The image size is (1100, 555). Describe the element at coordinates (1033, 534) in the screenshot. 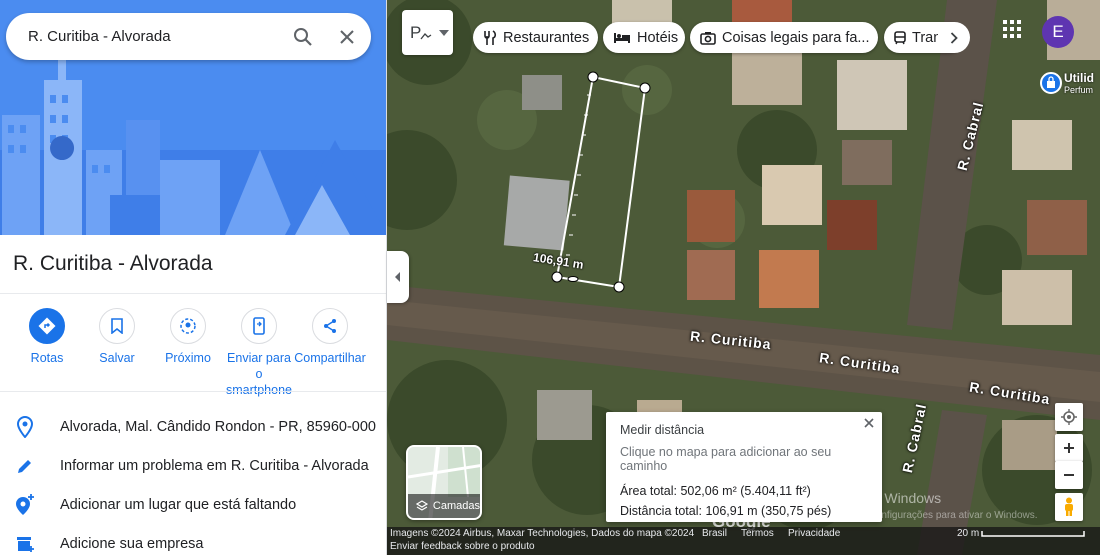

I see `scale-bar` at that location.